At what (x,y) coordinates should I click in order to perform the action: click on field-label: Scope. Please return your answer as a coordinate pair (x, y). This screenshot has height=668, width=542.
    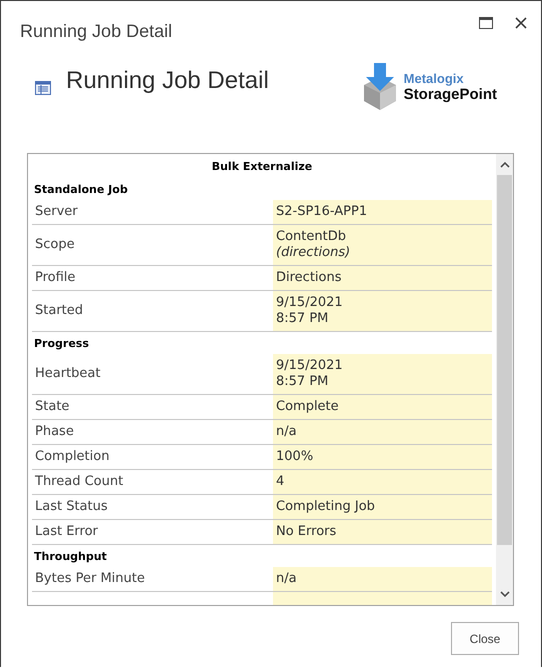
    Looking at the image, I should click on (55, 245).